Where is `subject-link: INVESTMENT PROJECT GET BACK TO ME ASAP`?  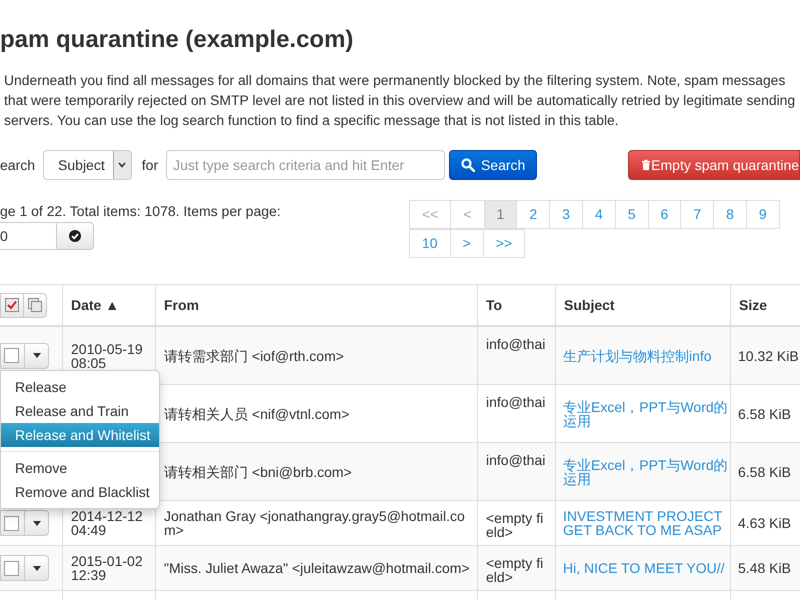
subject-link: INVESTMENT PROJECT GET BACK TO ME ASAP is located at coordinates (646, 523).